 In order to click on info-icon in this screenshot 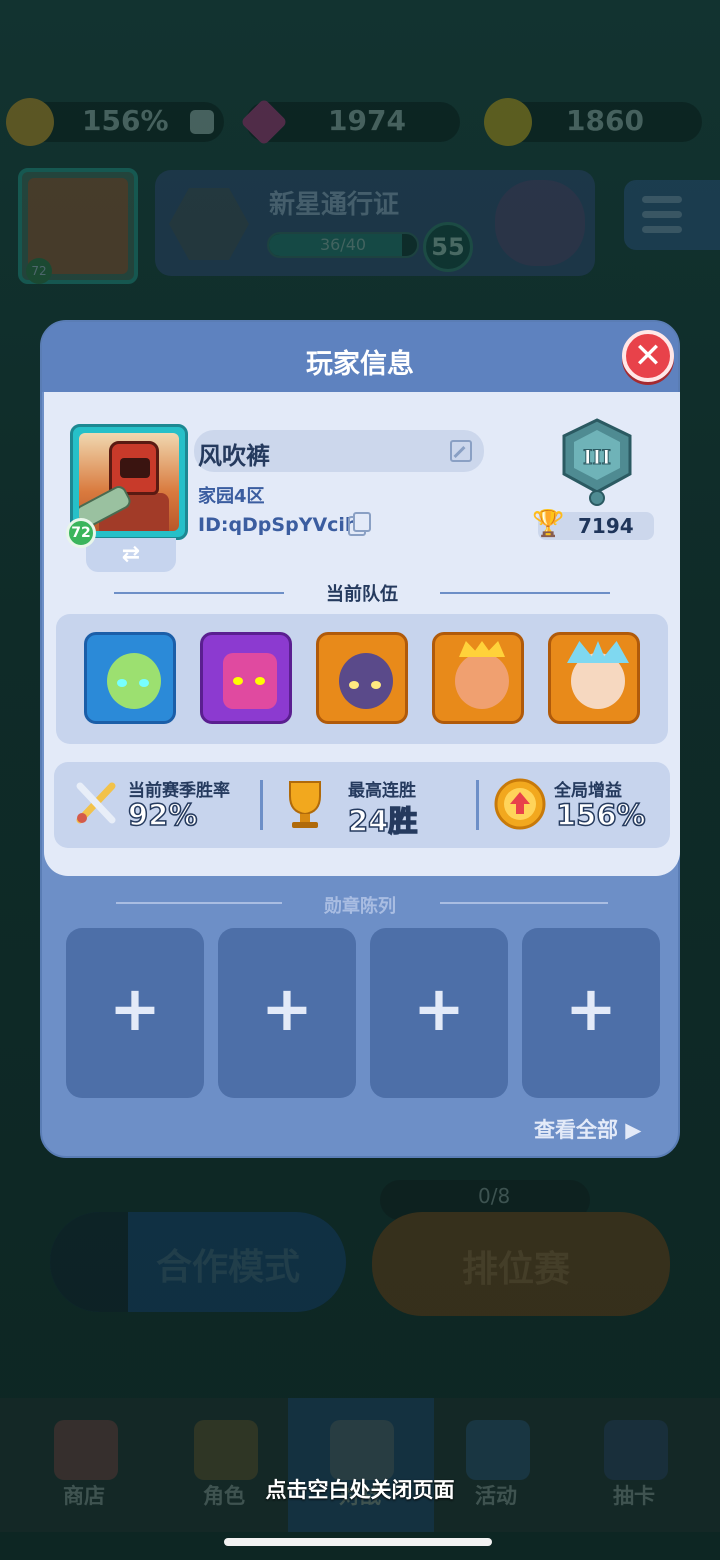, I will do `click(202, 122)`.